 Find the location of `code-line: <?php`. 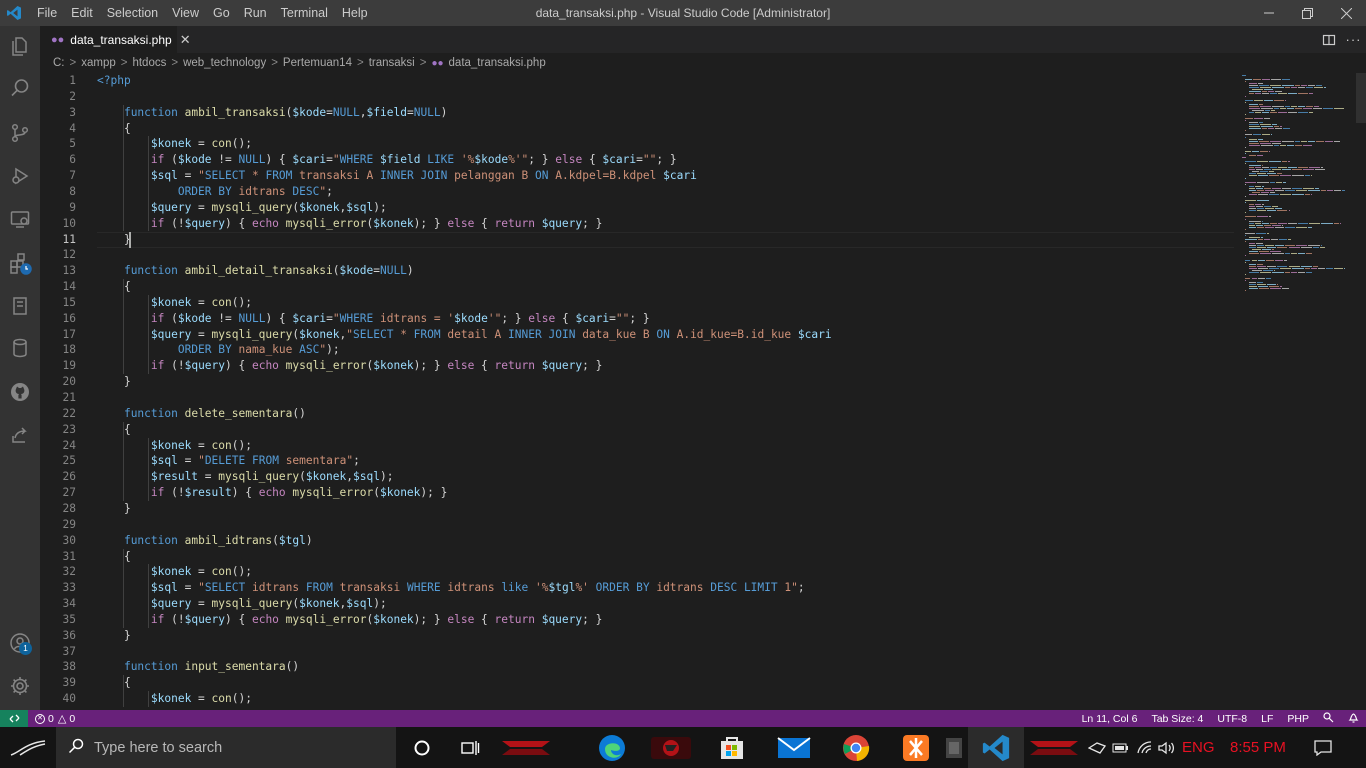

code-line: <?php is located at coordinates (114, 81).